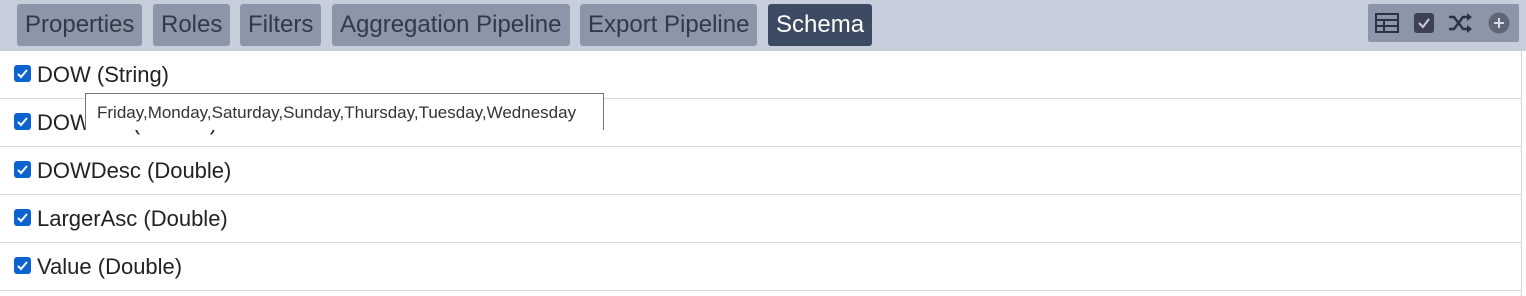 The width and height of the screenshot is (1526, 296). What do you see at coordinates (134, 170) in the screenshot?
I see `field-label: DOWDesc (Double)` at bounding box center [134, 170].